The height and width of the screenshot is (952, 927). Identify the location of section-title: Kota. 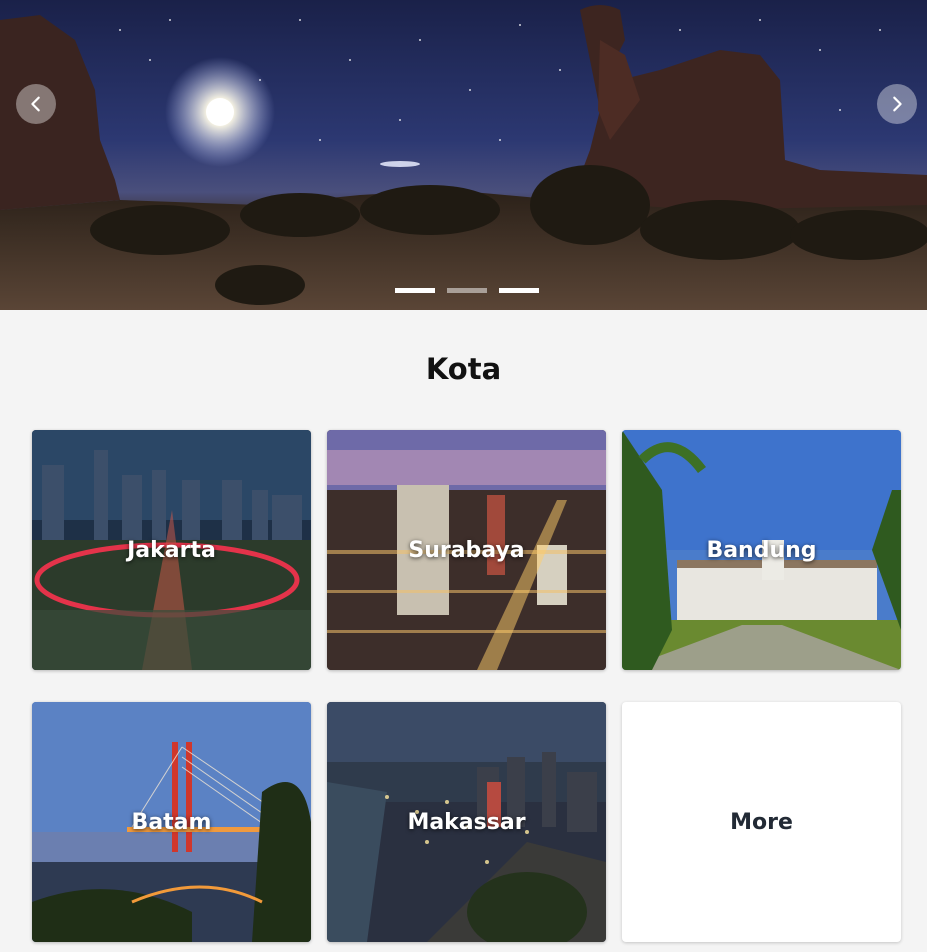
(463, 369).